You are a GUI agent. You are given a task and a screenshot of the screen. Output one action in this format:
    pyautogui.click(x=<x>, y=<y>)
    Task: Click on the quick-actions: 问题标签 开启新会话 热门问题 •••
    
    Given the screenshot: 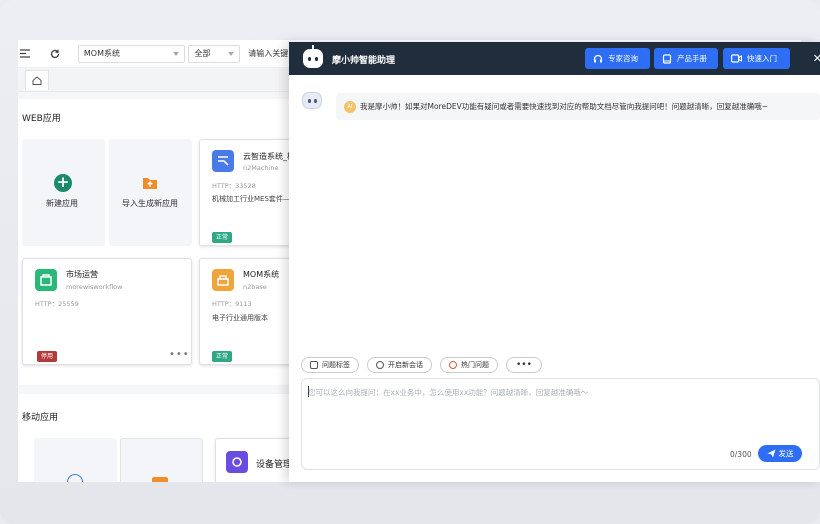 What is the action you would take?
    pyautogui.click(x=421, y=365)
    